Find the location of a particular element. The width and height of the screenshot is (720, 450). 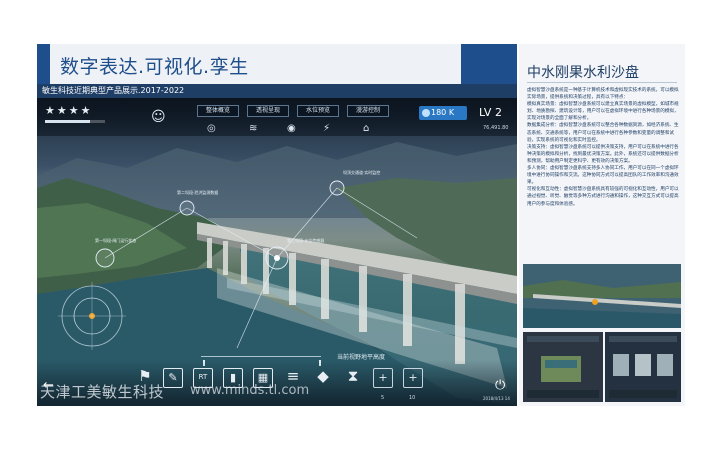

header-side-block is located at coordinates (489, 64).